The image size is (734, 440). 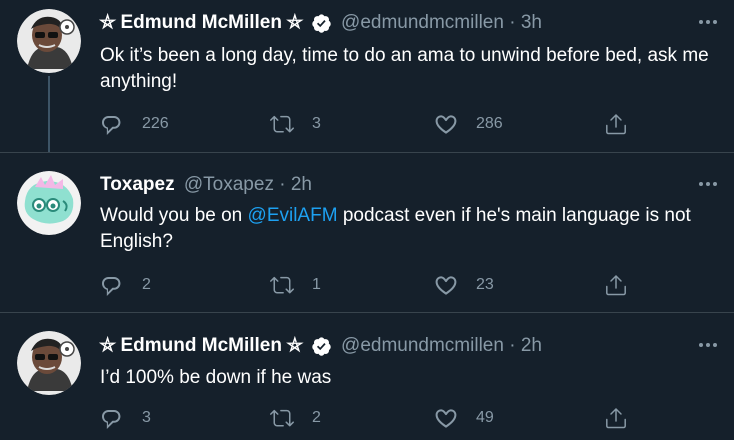 I want to click on tweet-actions: 3 2 49, so click(x=370, y=418).